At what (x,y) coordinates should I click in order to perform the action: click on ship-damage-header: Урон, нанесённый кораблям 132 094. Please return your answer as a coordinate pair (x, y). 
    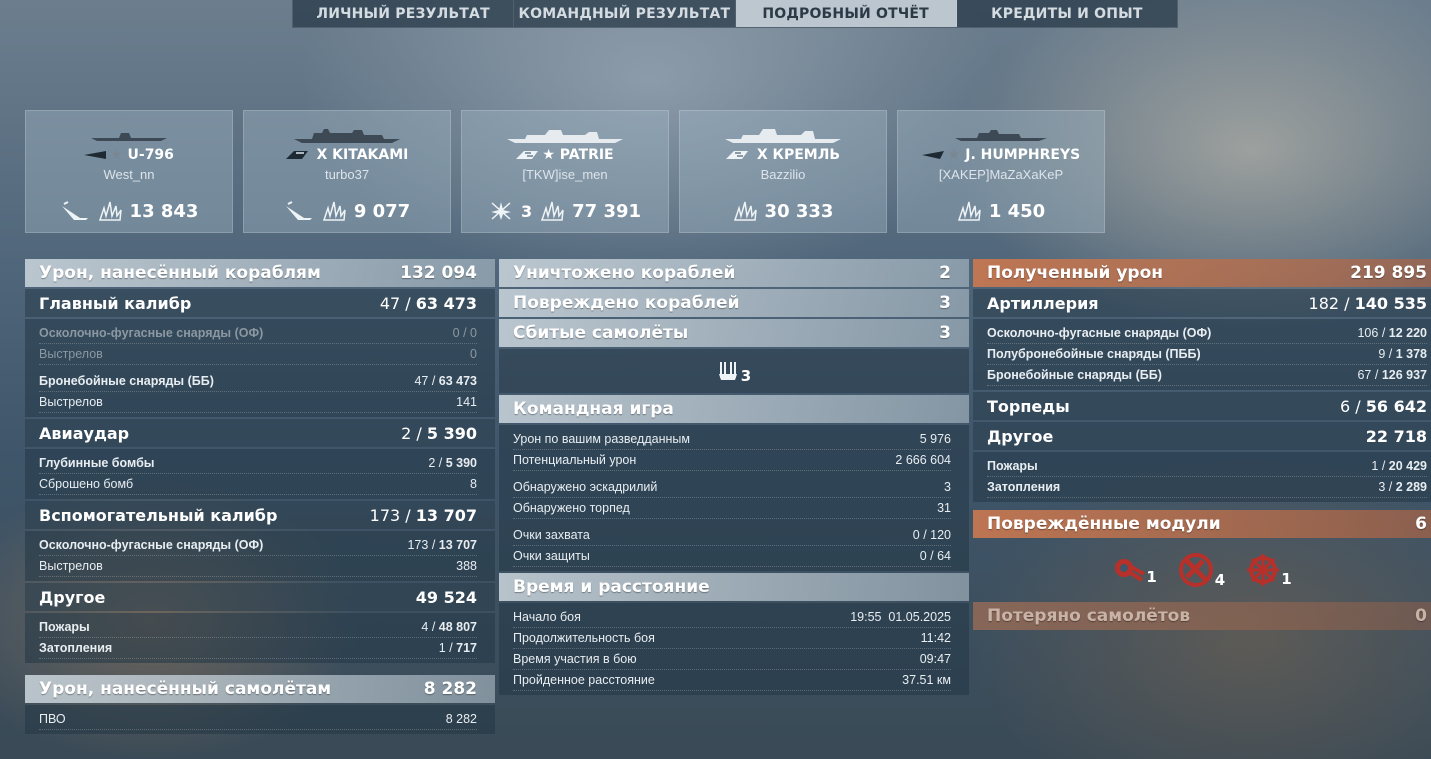
    Looking at the image, I should click on (260, 273).